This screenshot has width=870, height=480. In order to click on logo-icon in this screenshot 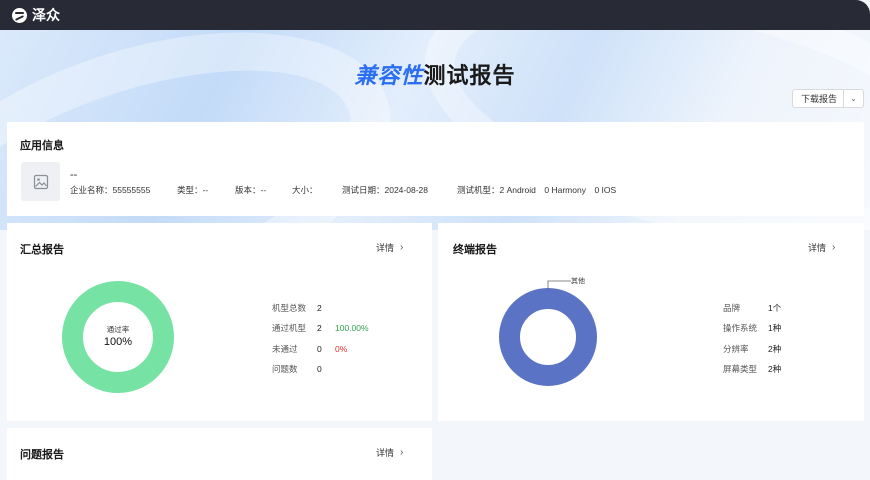, I will do `click(19, 15)`.